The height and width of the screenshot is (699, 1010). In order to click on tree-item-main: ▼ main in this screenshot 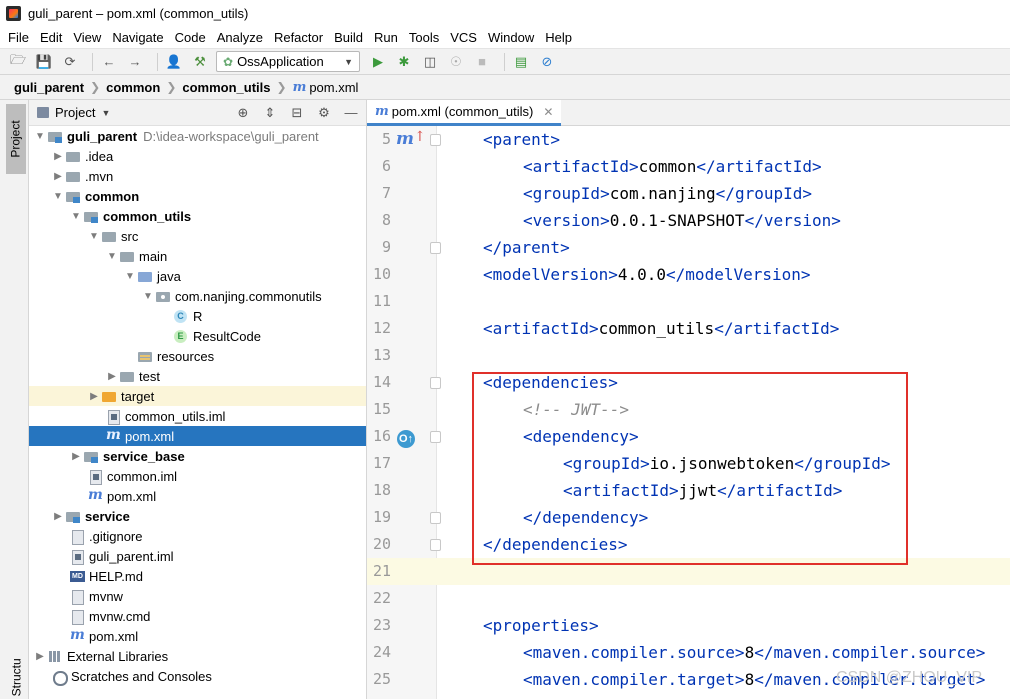, I will do `click(197, 256)`.